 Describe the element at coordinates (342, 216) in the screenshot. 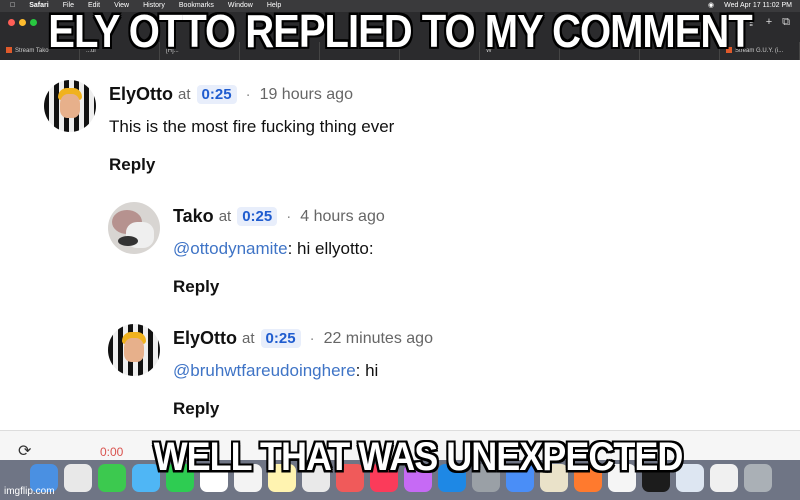

I see `comment-age: 4 hours ago` at that location.